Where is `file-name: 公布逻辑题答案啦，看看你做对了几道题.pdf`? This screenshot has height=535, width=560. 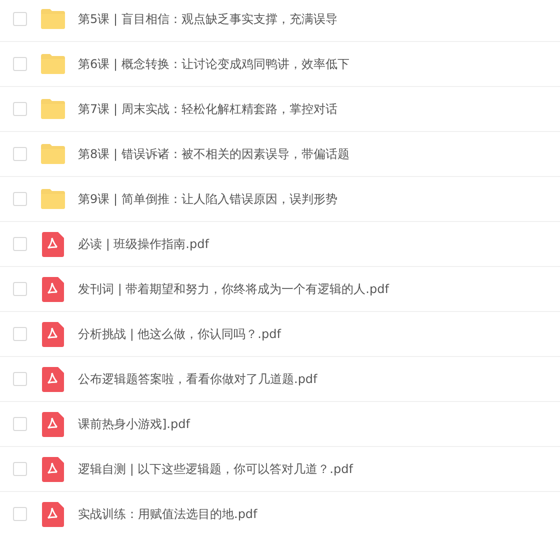
file-name: 公布逻辑题答案啦，看看你做对了几道题.pdf is located at coordinates (198, 379).